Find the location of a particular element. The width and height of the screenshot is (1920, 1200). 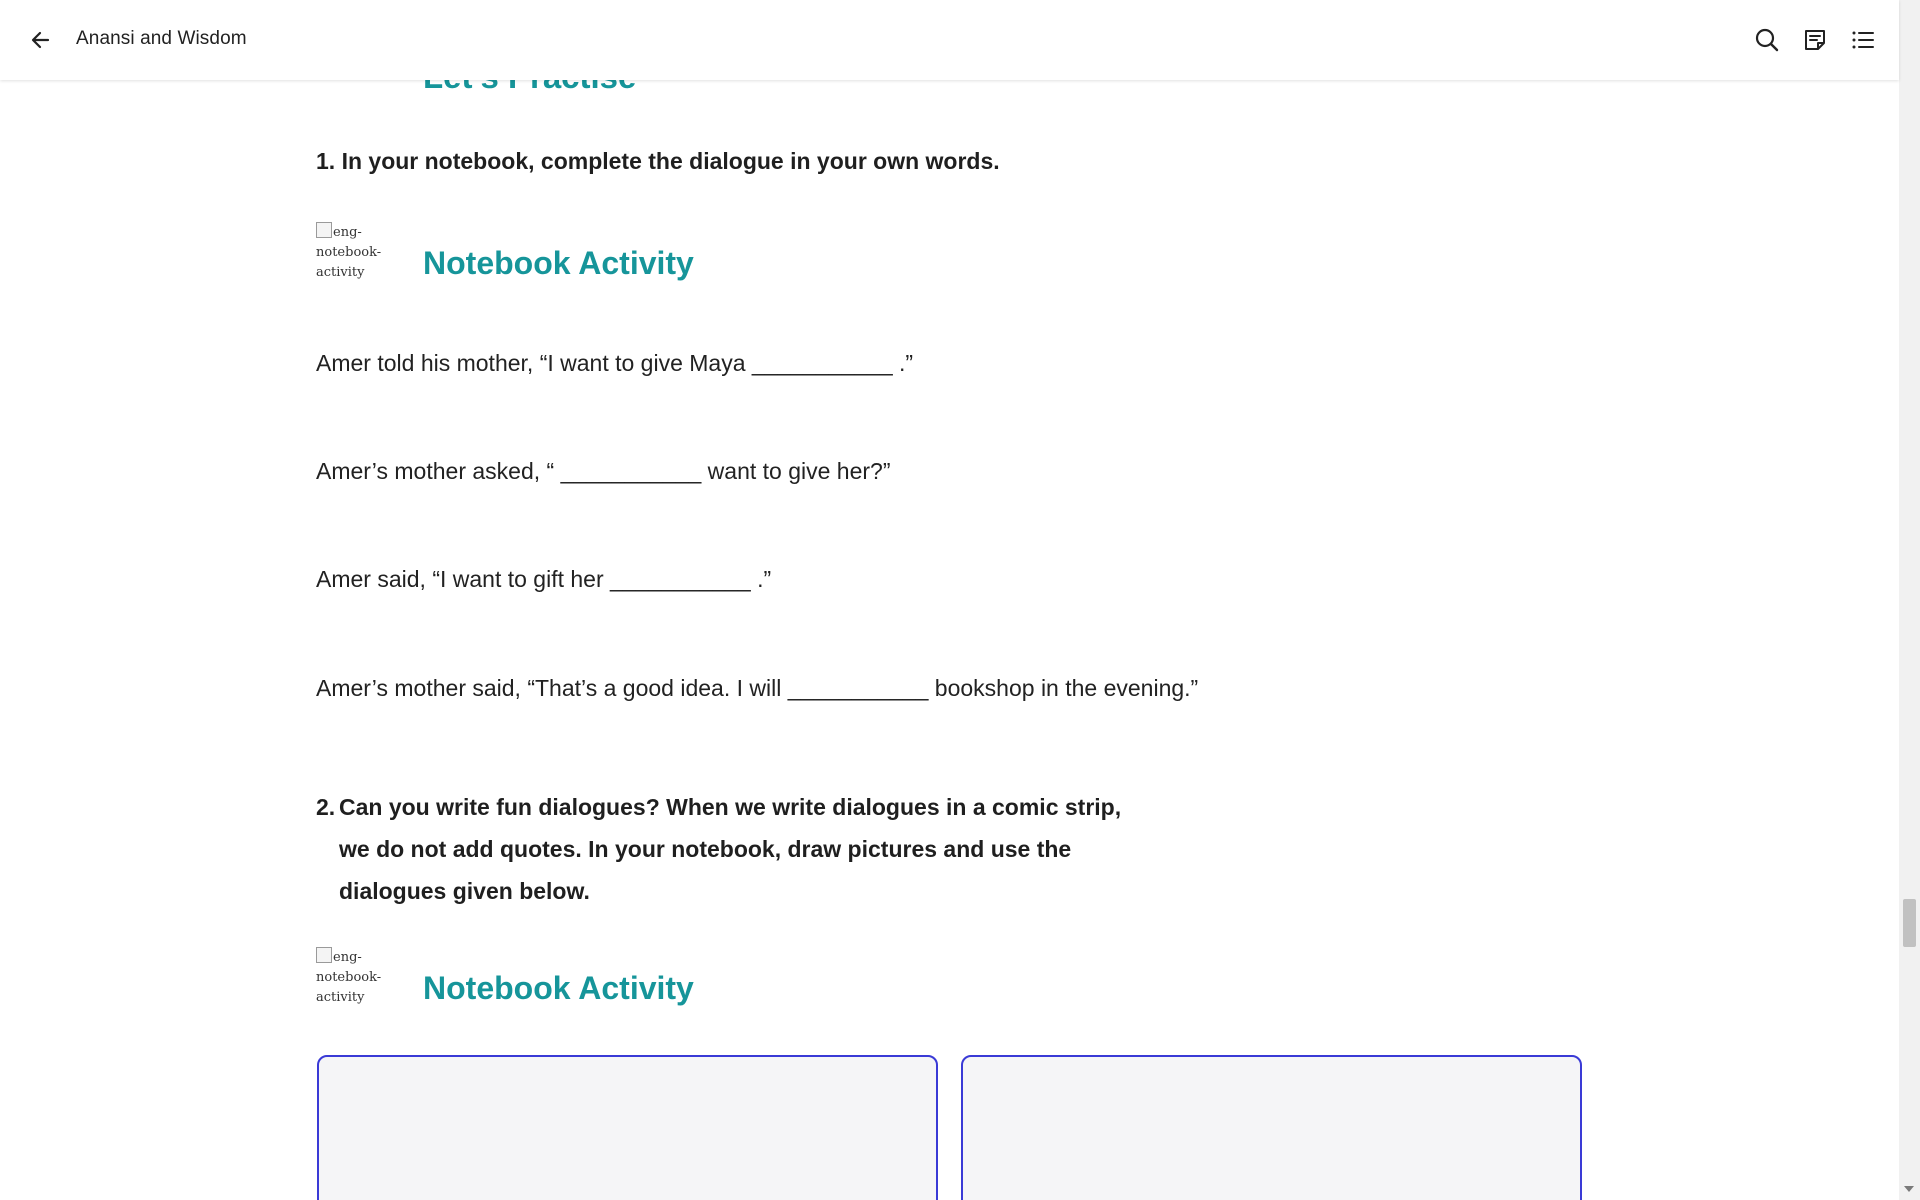

toc-list-icon is located at coordinates (1863, 40).